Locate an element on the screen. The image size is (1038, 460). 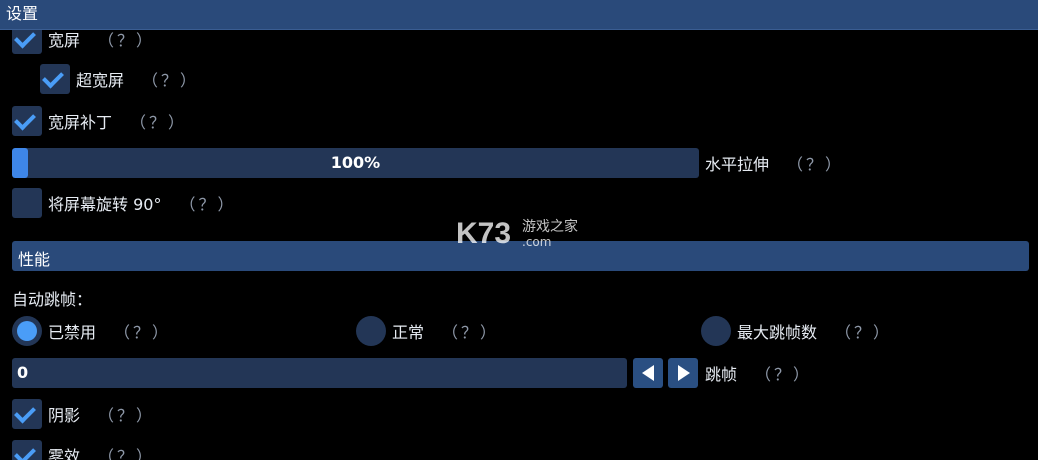
radio-normal is located at coordinates (371, 331).